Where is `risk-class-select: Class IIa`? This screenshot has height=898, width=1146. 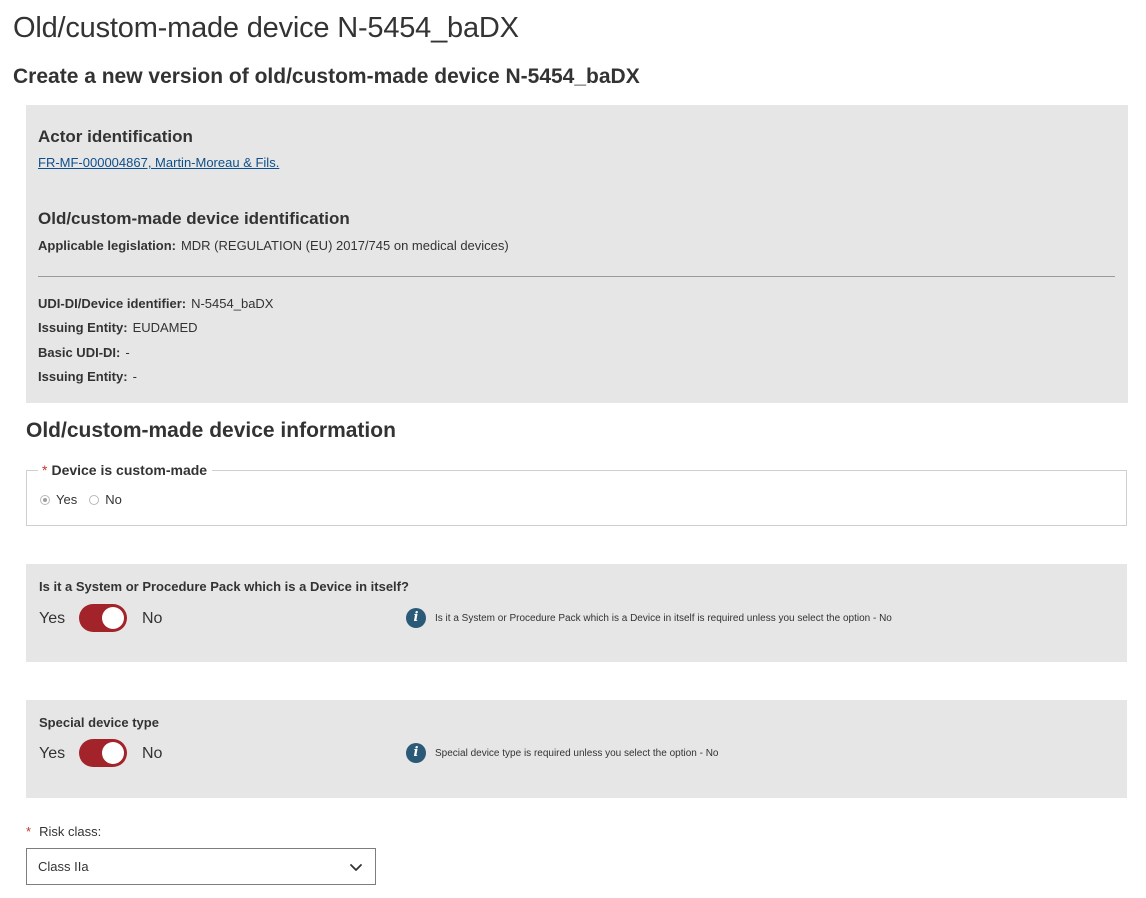 risk-class-select: Class IIa is located at coordinates (201, 866).